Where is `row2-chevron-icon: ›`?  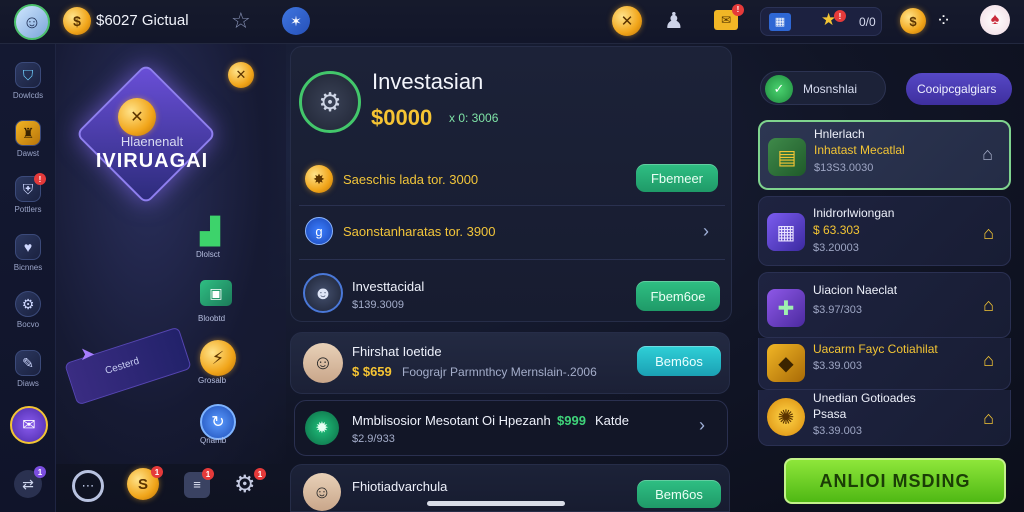 row2-chevron-icon: › is located at coordinates (706, 231).